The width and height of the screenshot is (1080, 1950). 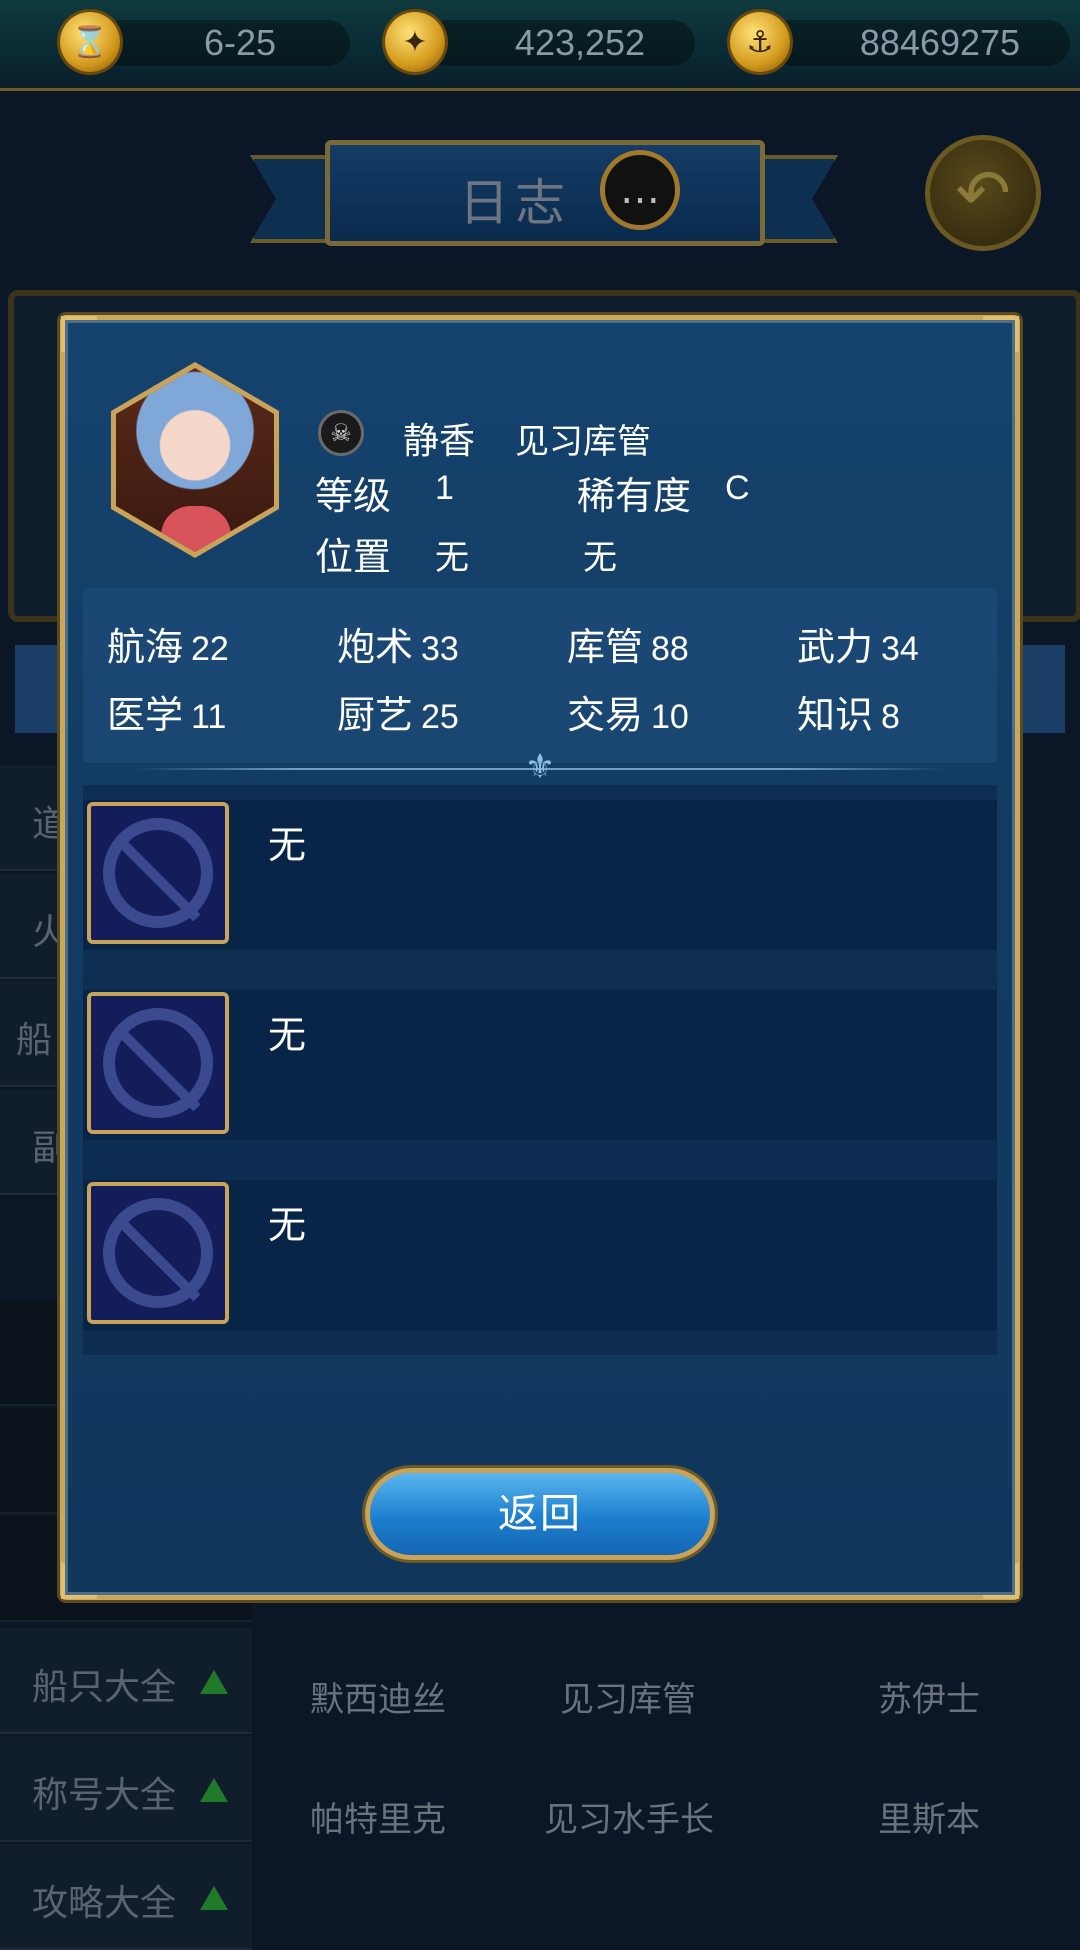 What do you see at coordinates (439, 441) in the screenshot?
I see `character-name: 静香` at bounding box center [439, 441].